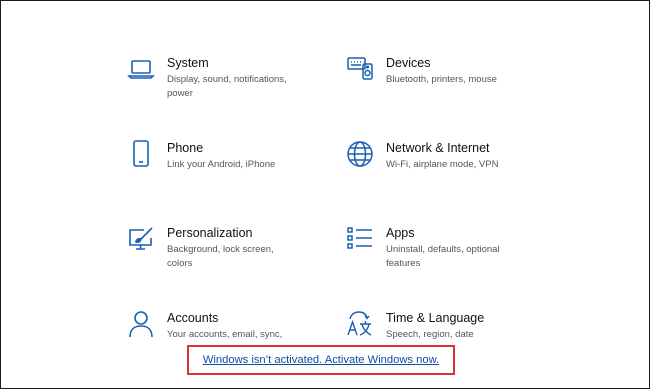 The height and width of the screenshot is (389, 650). I want to click on laptop-icon, so click(141, 69).